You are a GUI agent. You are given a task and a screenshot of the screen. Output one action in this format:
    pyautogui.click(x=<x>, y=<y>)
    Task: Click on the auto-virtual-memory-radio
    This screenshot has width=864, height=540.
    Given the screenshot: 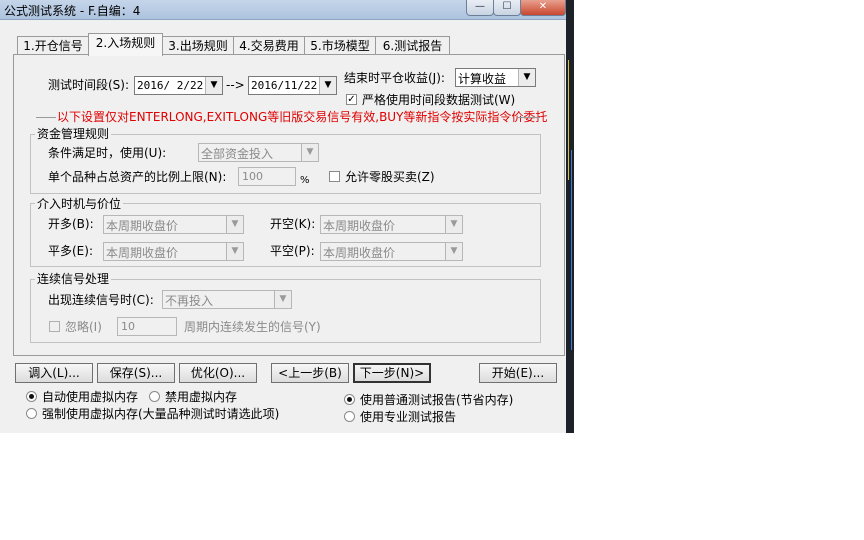 What is the action you would take?
    pyautogui.click(x=31, y=396)
    